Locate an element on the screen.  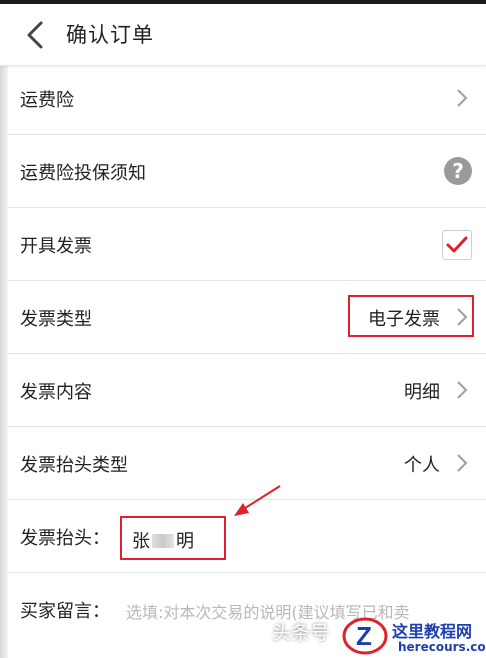
watermark-site-en: herecours.com is located at coordinates (442, 647).